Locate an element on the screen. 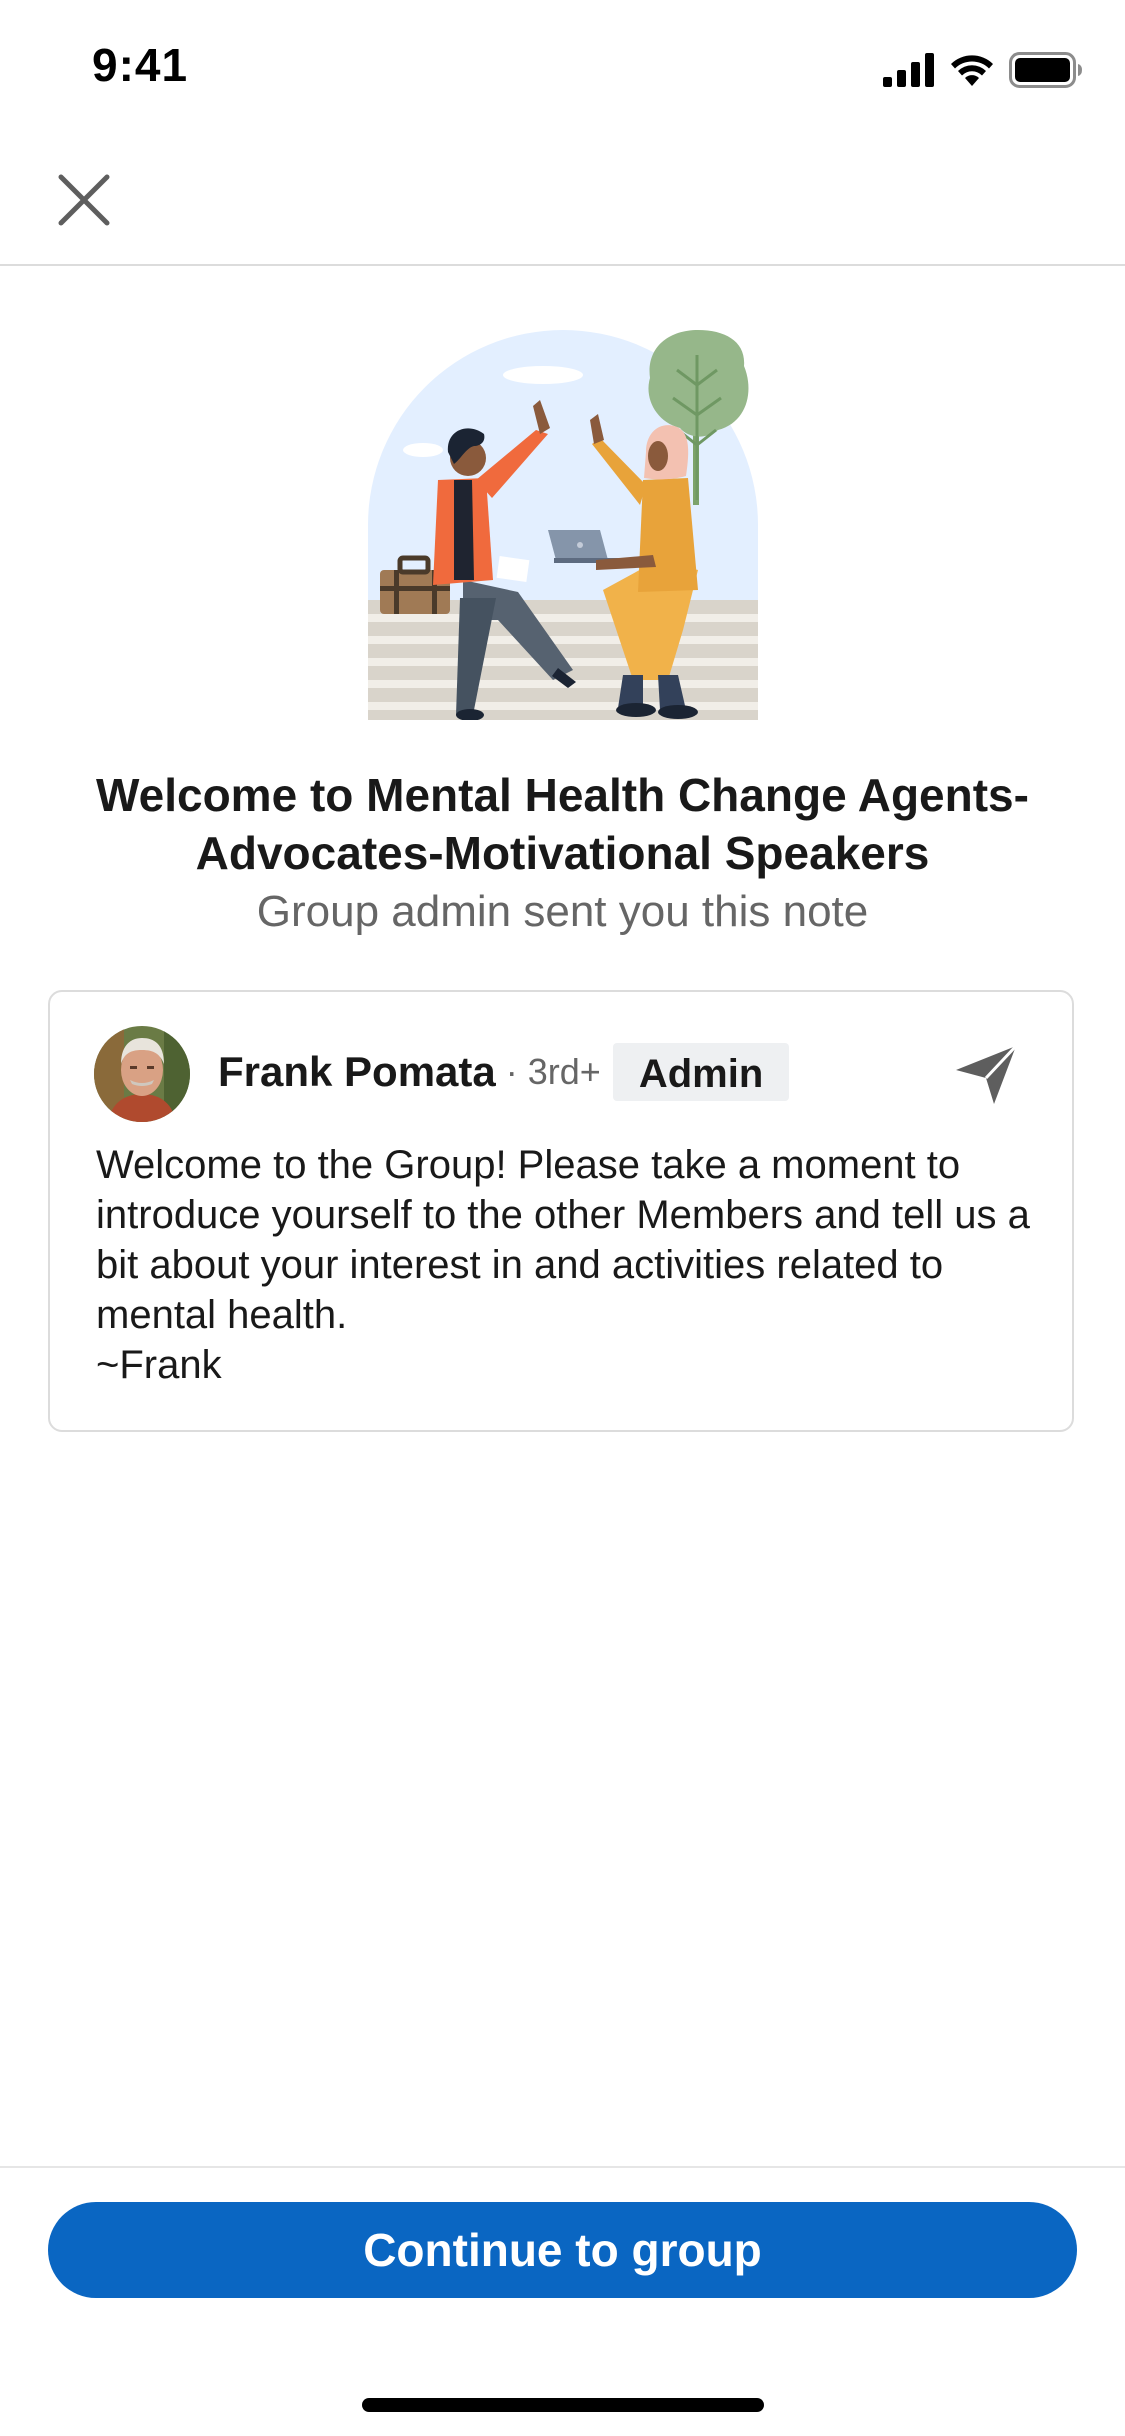 This screenshot has width=1125, height=2436. admin-badge: Admin is located at coordinates (701, 1072).